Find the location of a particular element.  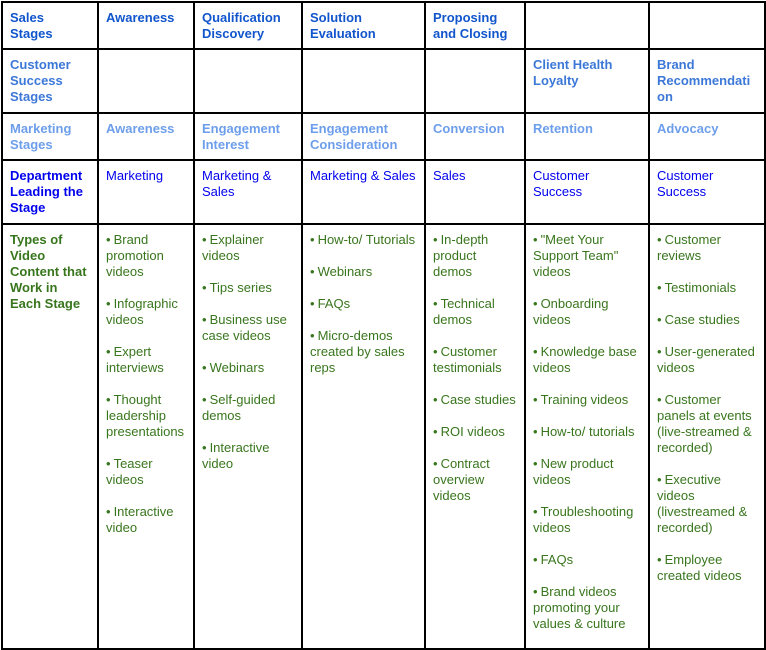

video-type-item: • Knowledge base videos is located at coordinates (587, 360).